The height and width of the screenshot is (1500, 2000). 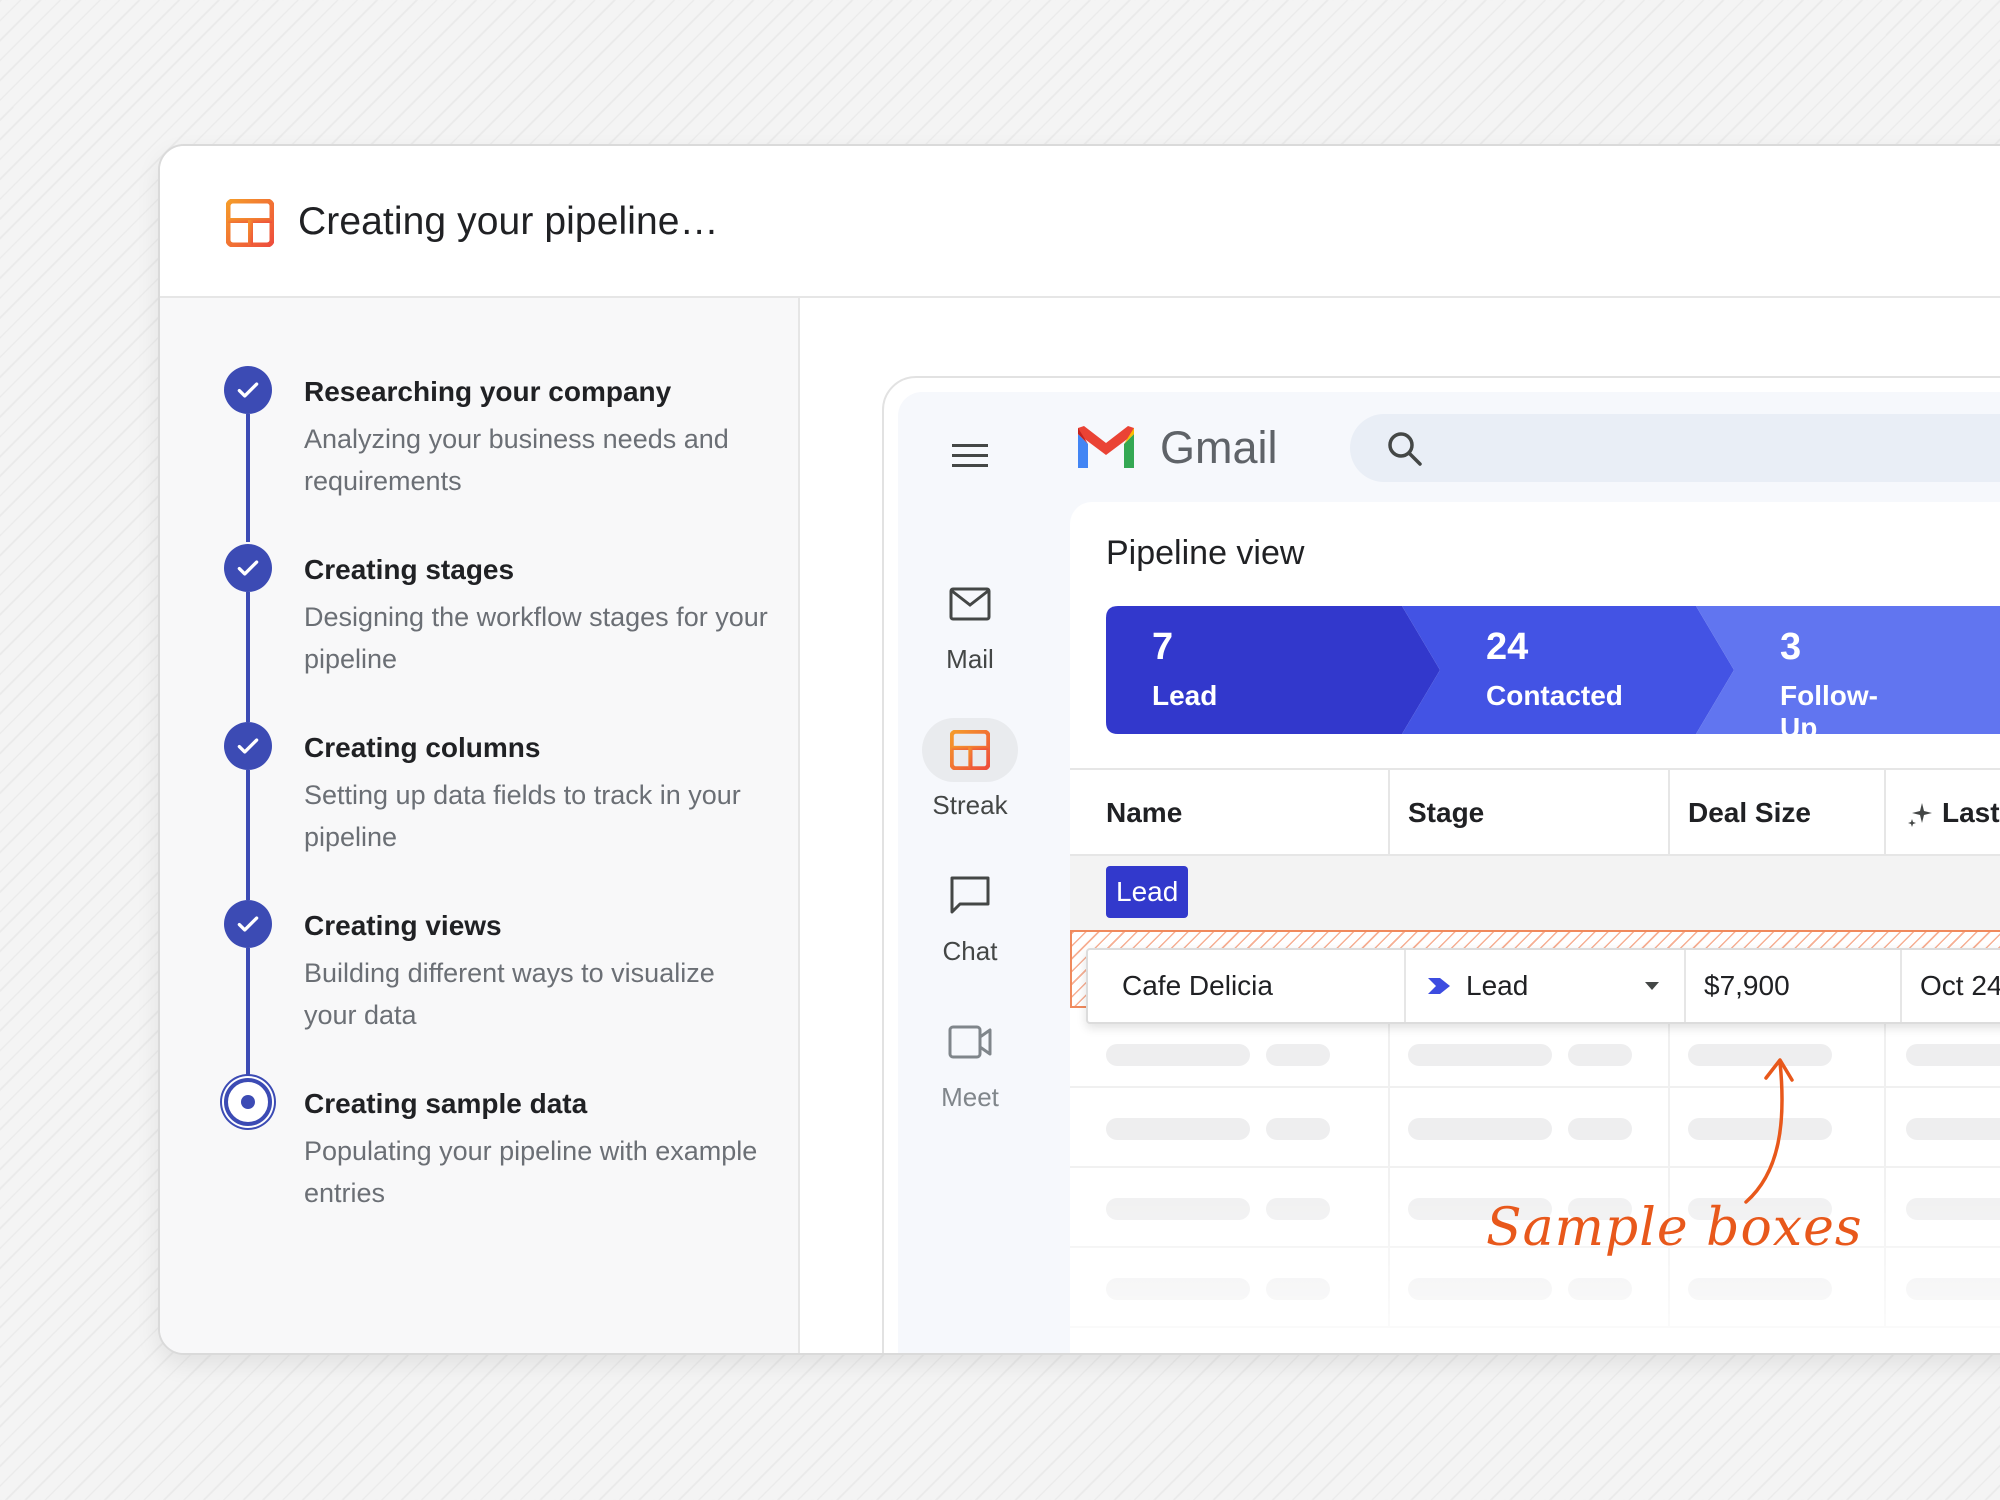 I want to click on gmail-wordmark: Gmail, so click(x=1219, y=447).